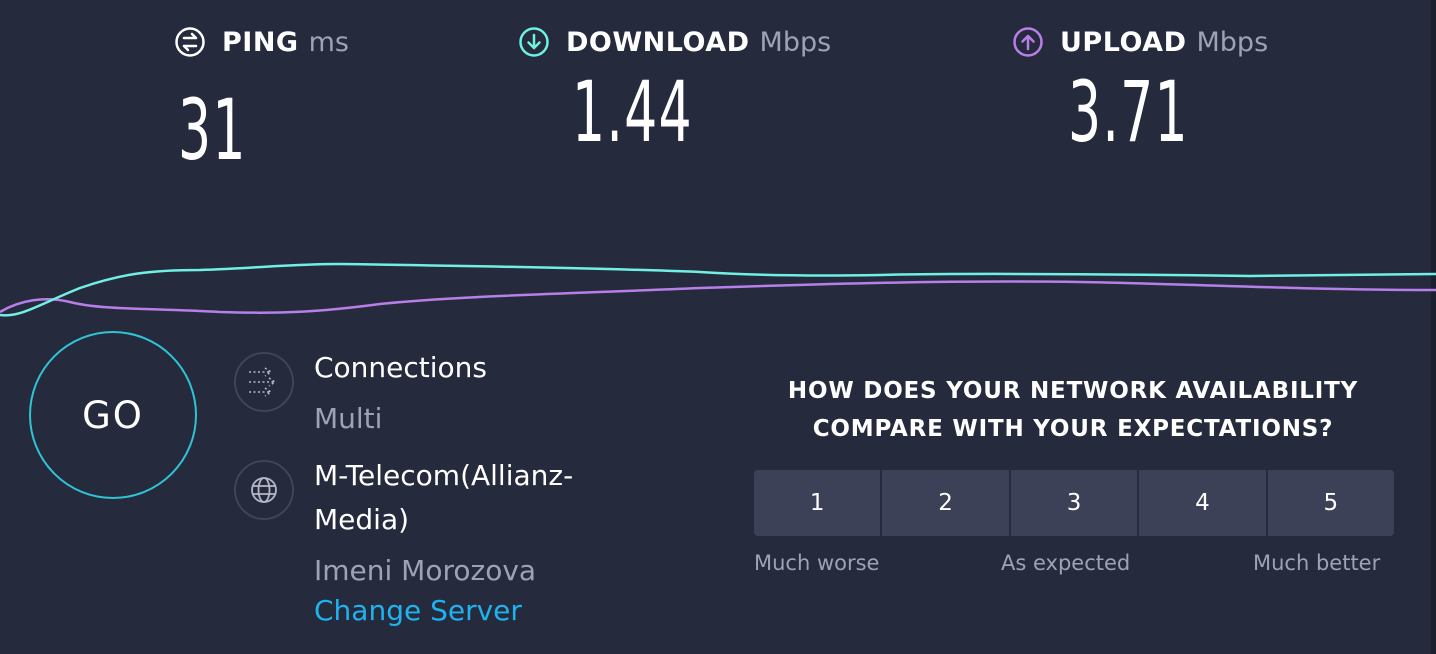  I want to click on upload-graph-line, so click(718, 297).